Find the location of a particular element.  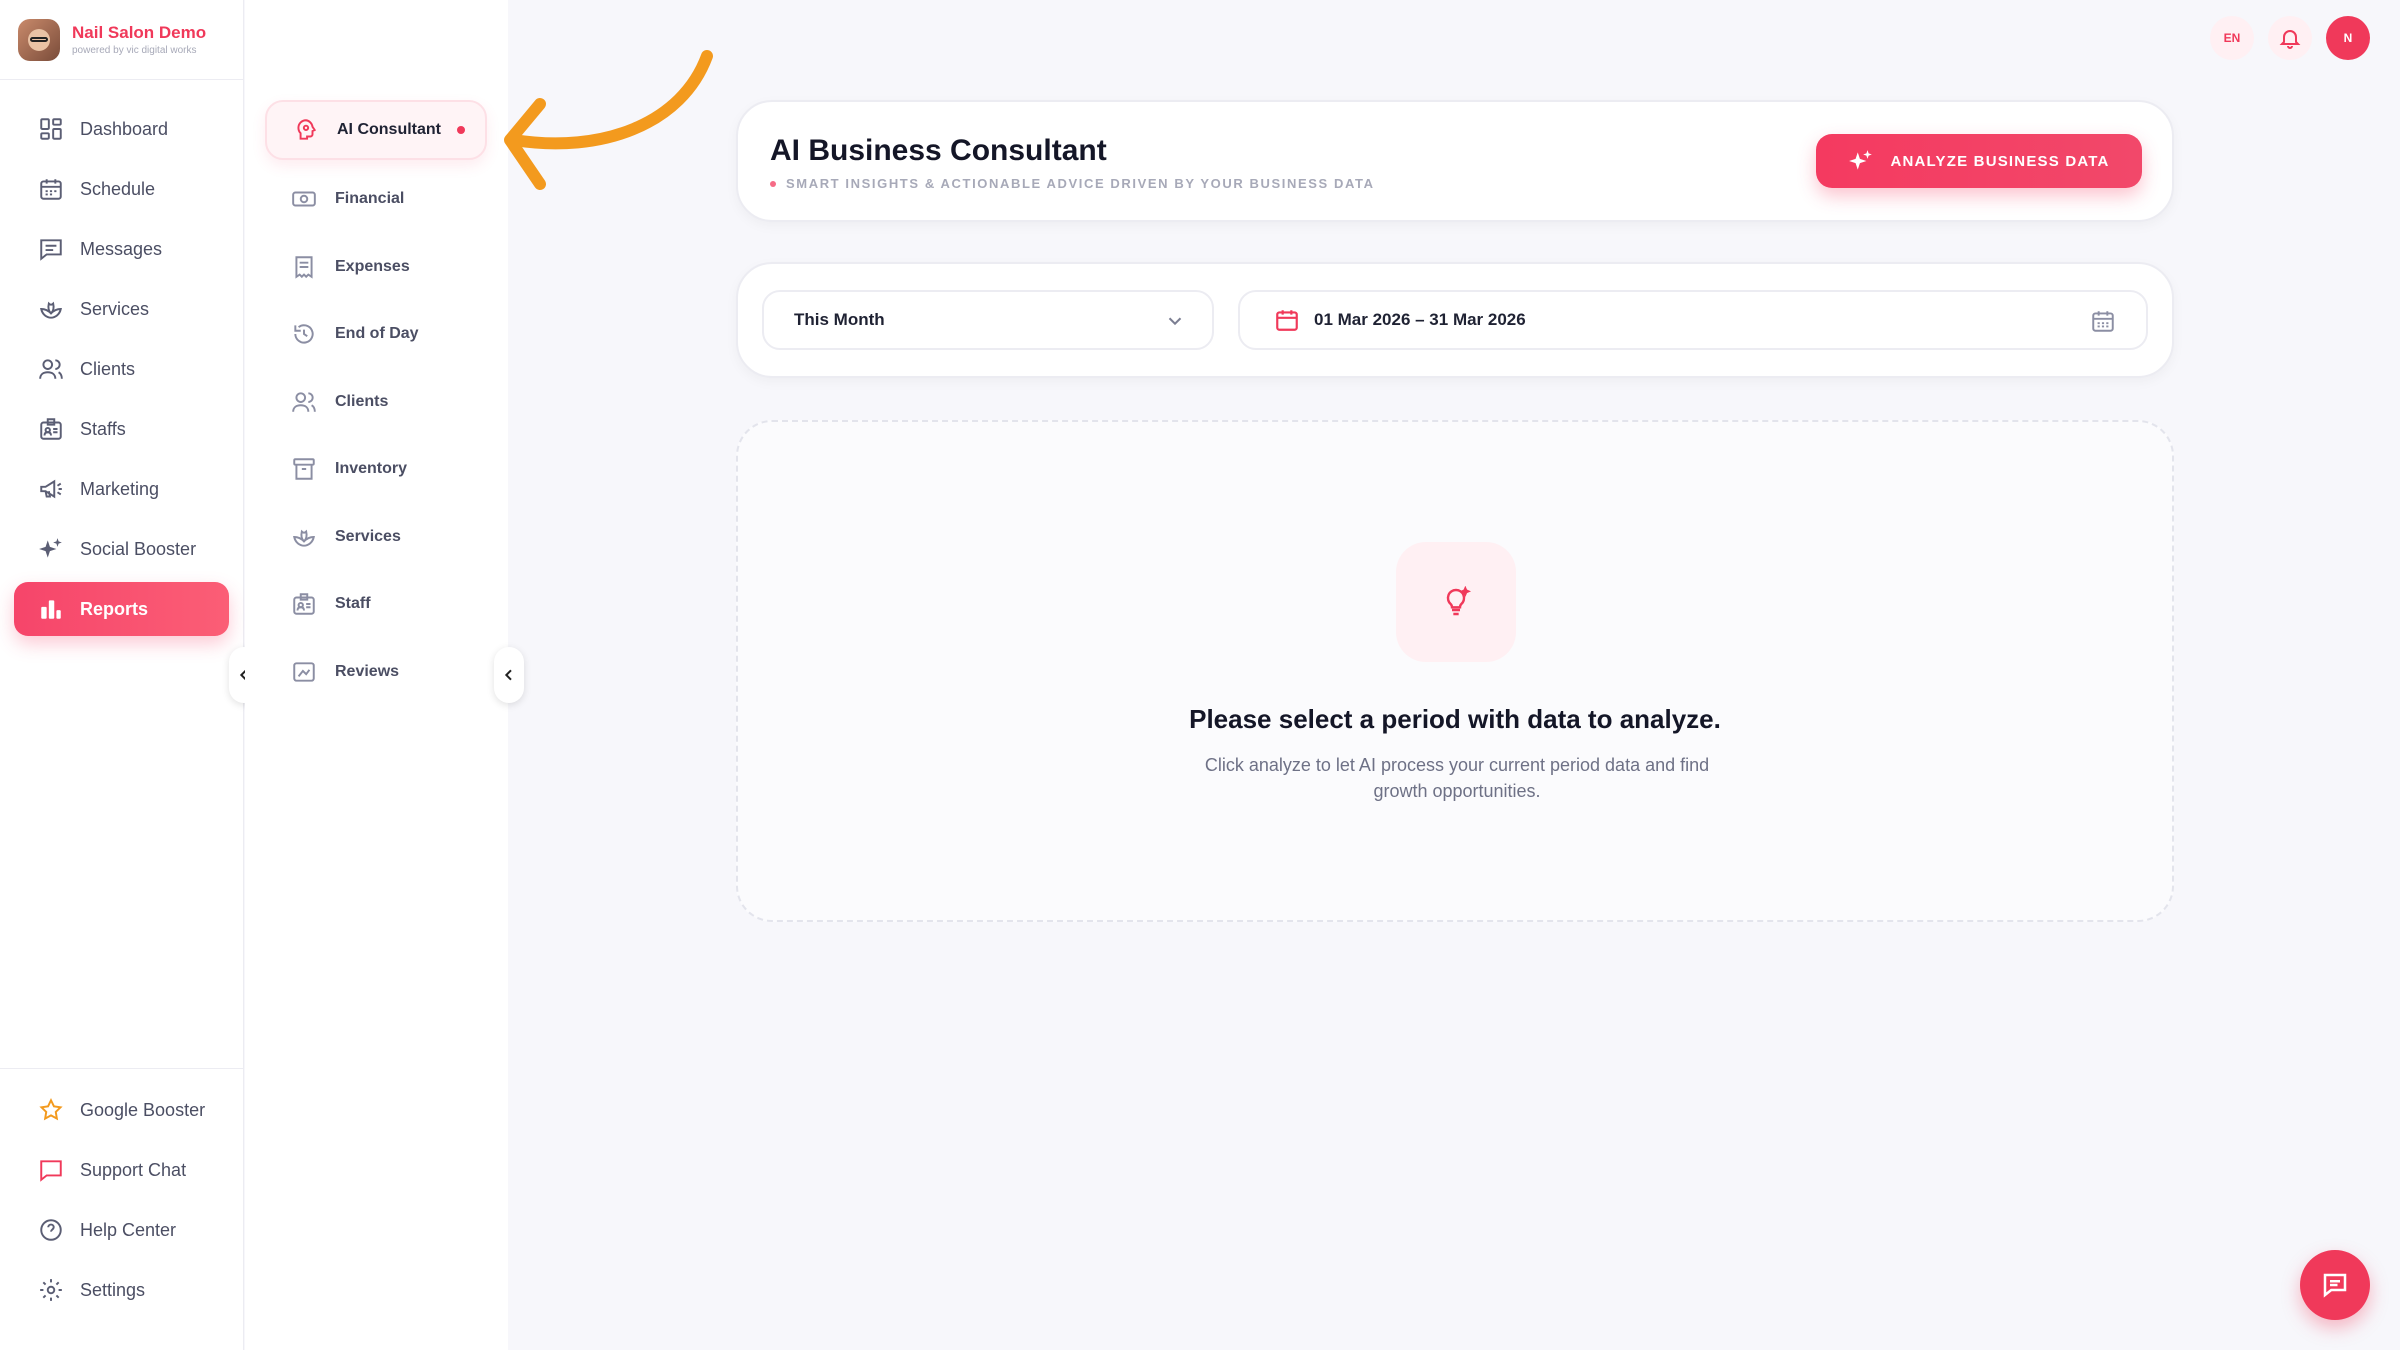

receipt-icon is located at coordinates (304, 267).